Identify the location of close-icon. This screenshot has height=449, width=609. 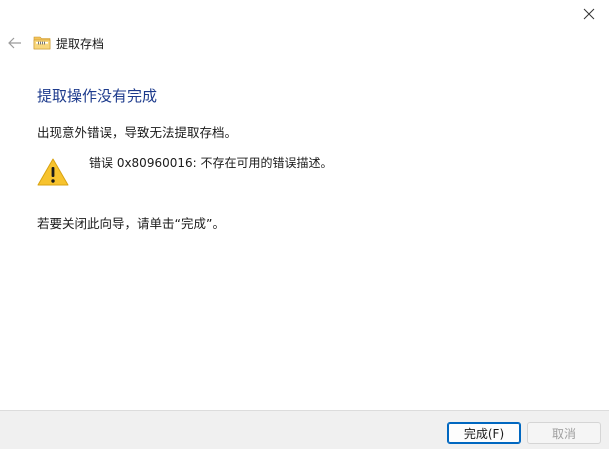
(589, 14).